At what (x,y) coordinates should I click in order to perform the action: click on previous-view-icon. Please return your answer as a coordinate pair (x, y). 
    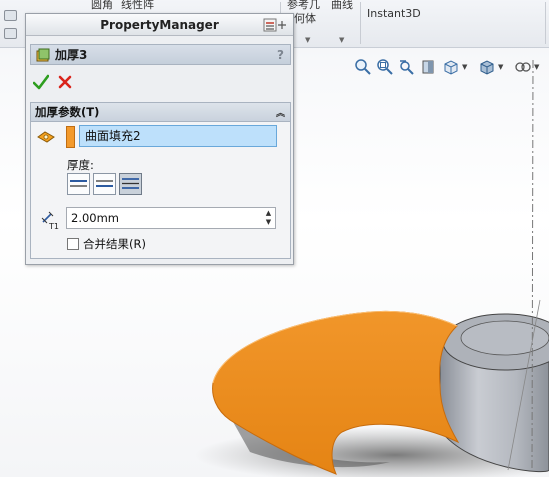
    Looking at the image, I should click on (407, 67).